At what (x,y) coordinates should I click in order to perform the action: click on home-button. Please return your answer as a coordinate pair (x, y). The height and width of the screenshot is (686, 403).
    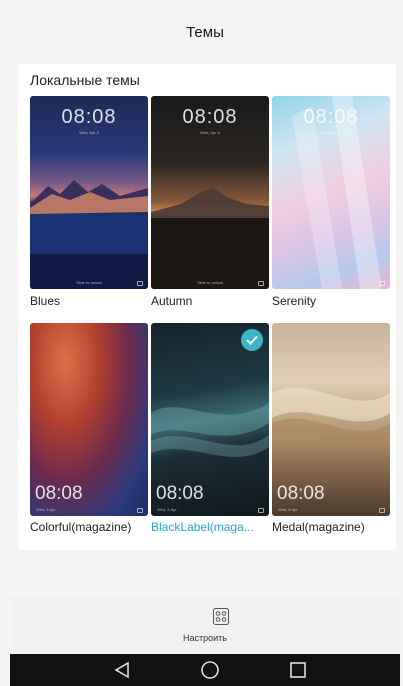
    Looking at the image, I should click on (210, 670).